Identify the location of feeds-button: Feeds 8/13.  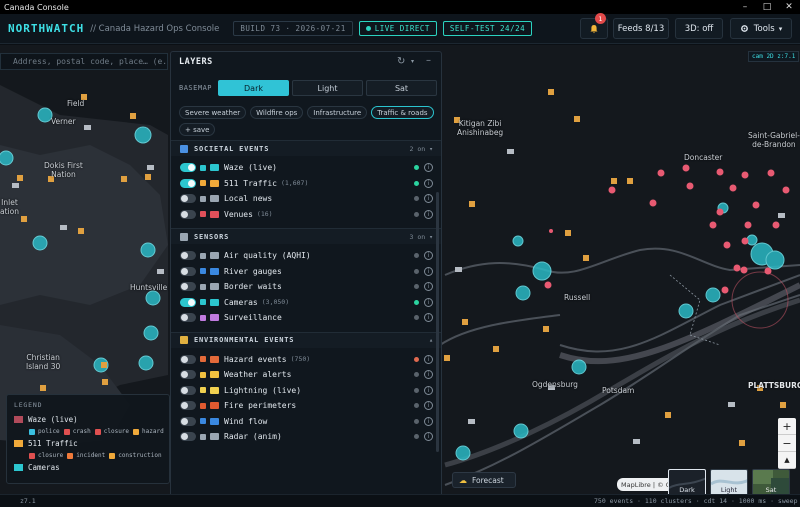
(641, 28).